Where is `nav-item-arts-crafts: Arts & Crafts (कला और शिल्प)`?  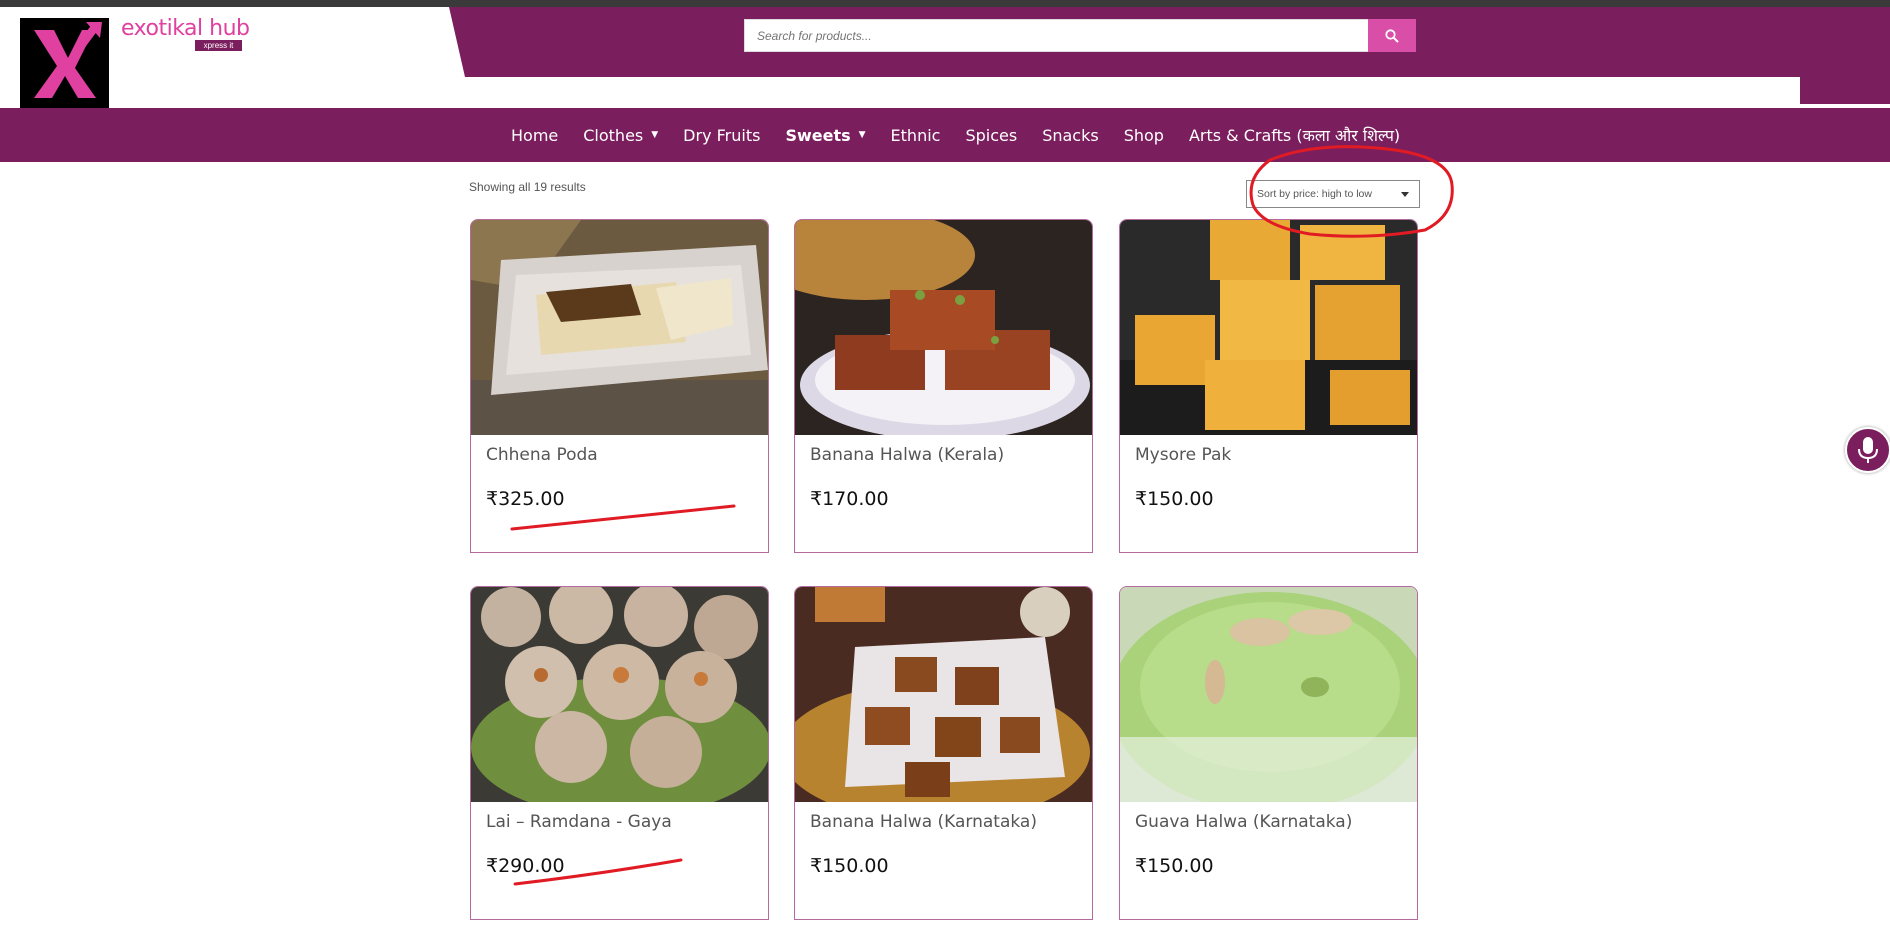
nav-item-arts-crafts: Arts & Crafts (कला और शिल्प) is located at coordinates (1294, 135).